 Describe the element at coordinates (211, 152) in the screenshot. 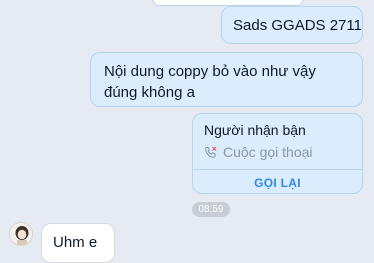

I see `missed-call-icon` at that location.